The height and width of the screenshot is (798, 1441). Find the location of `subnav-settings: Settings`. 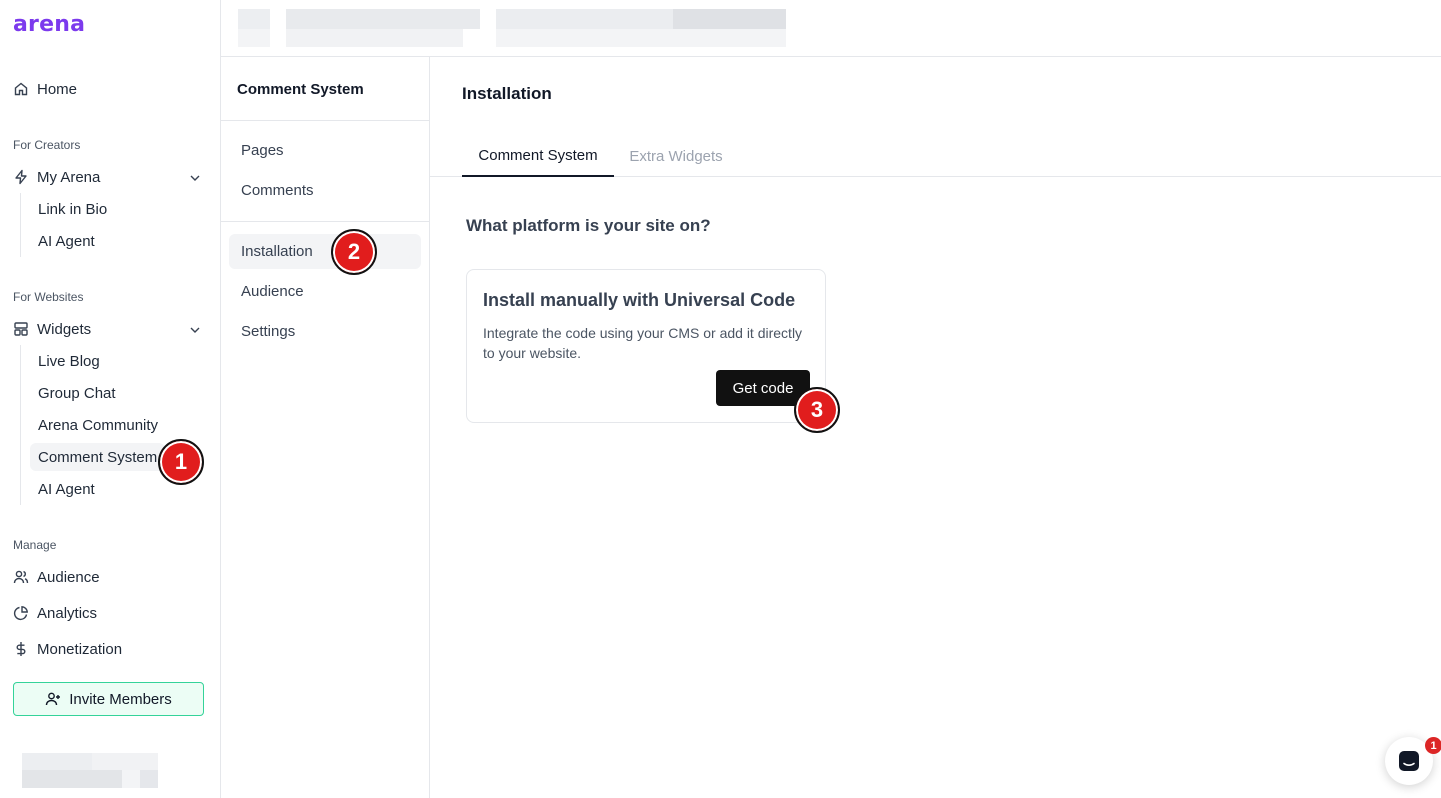

subnav-settings: Settings is located at coordinates (325, 331).